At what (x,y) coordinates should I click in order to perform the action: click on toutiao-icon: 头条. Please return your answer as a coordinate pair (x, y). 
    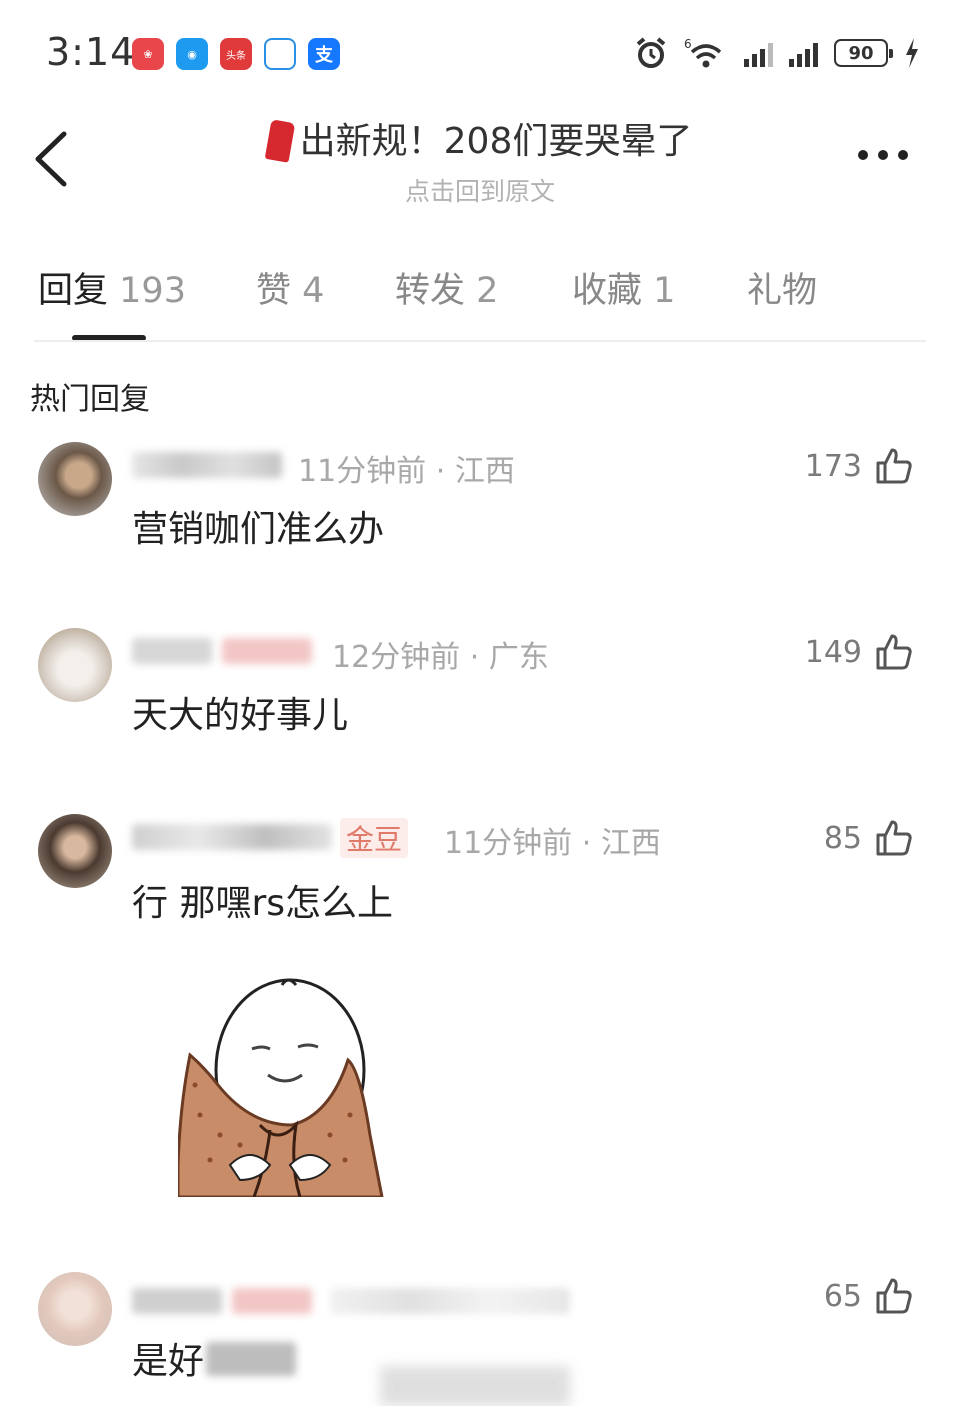
    Looking at the image, I should click on (236, 54).